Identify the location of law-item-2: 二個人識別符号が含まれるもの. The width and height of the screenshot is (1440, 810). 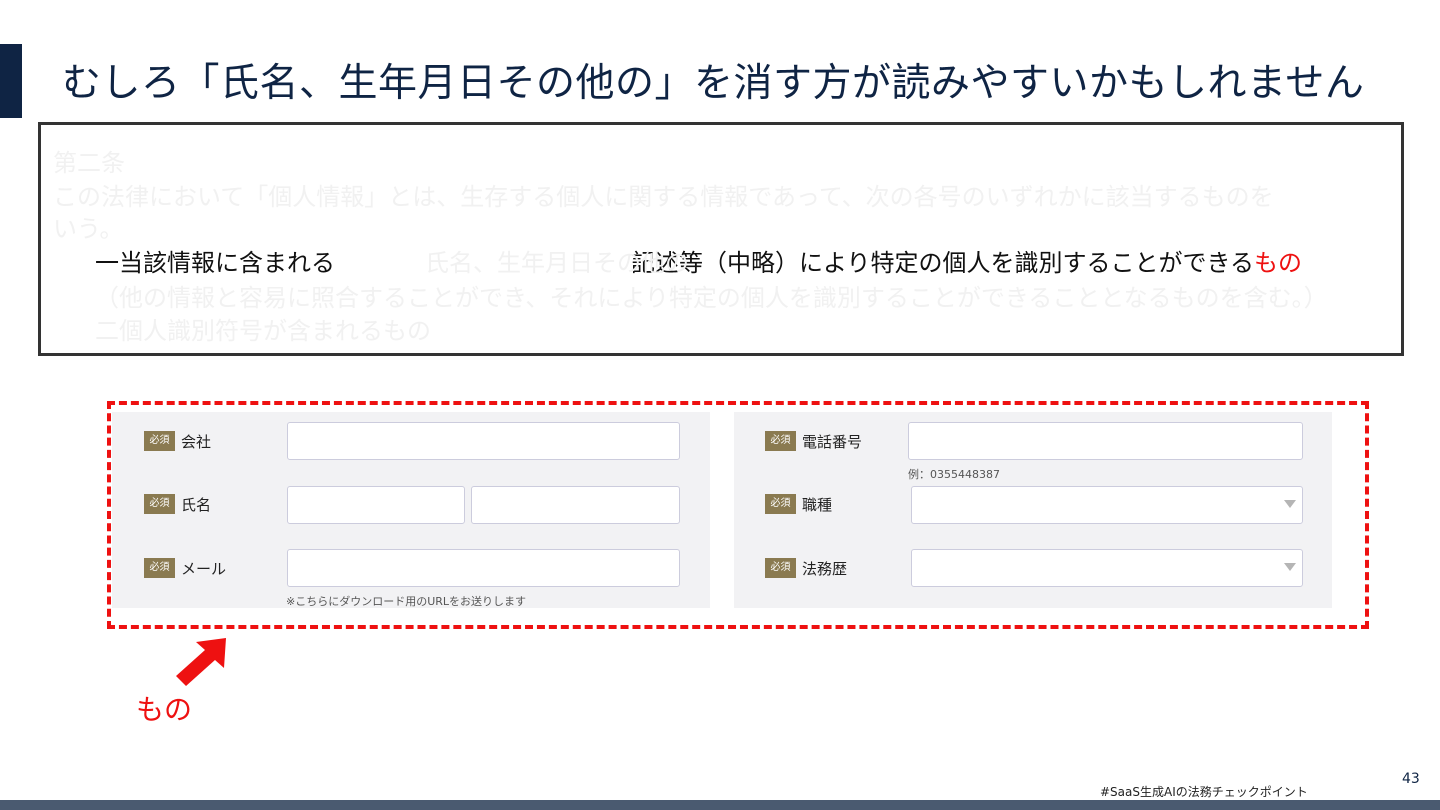
(263, 331).